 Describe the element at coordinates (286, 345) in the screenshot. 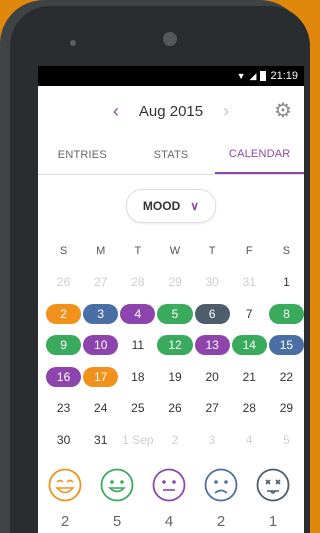

I see `calendar-day: 15` at that location.